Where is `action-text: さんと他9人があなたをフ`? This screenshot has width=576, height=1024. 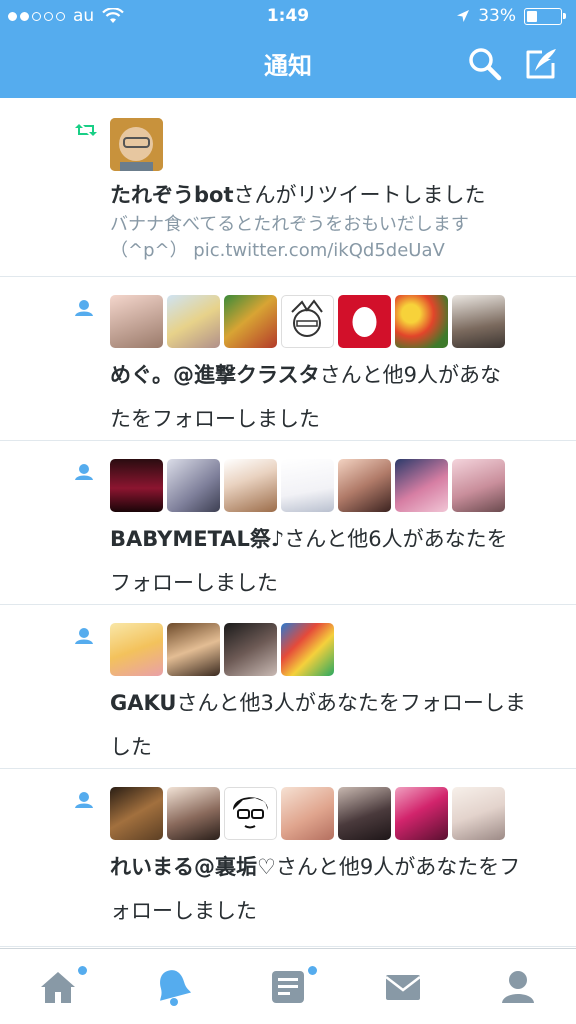
action-text: さんと他9人があなたをフ is located at coordinates (398, 867).